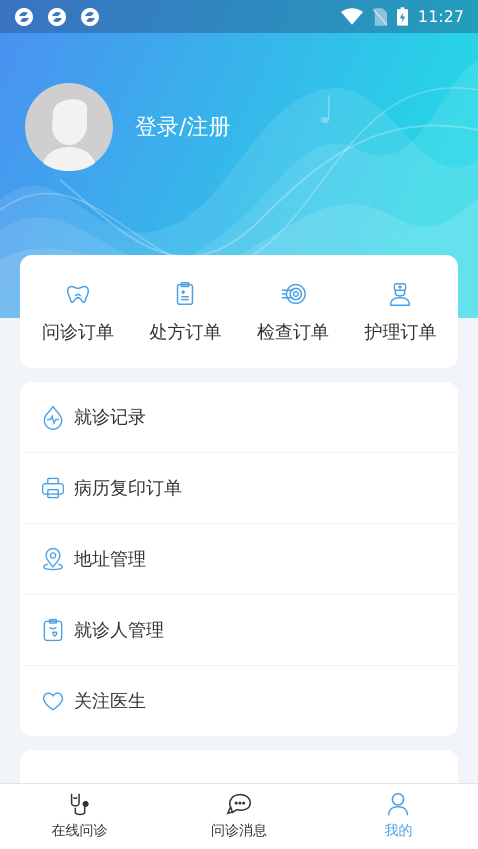  I want to click on wifi-icon, so click(351, 16).